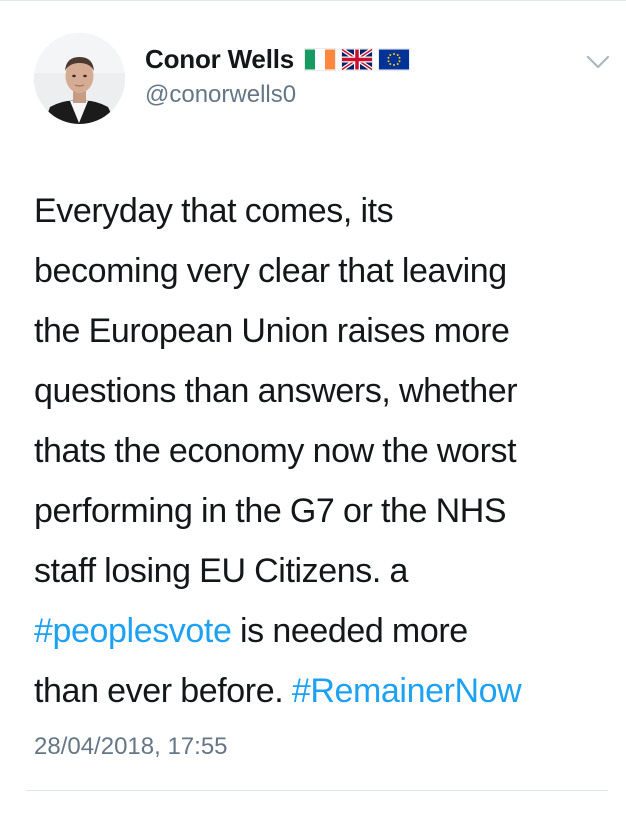 The width and height of the screenshot is (626, 815). Describe the element at coordinates (270, 271) in the screenshot. I see `tweet-text-line: becoming very clear that leaving` at that location.